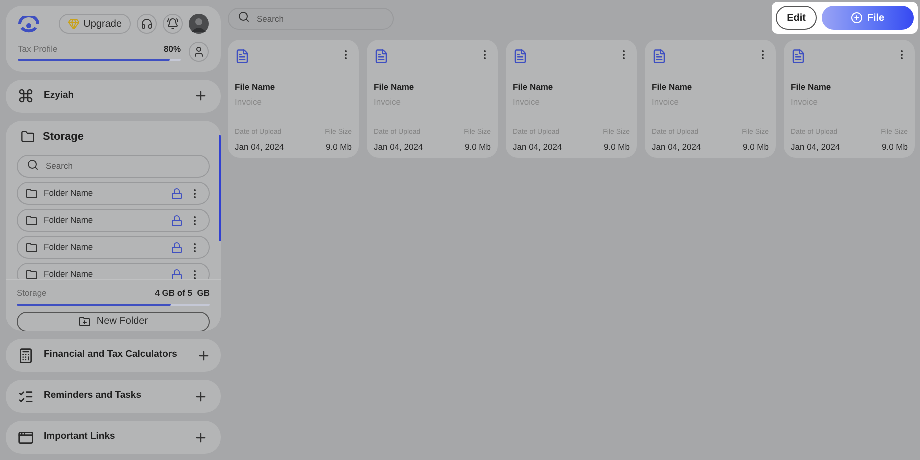  Describe the element at coordinates (857, 18) in the screenshot. I see `plus-circle-icon` at that location.